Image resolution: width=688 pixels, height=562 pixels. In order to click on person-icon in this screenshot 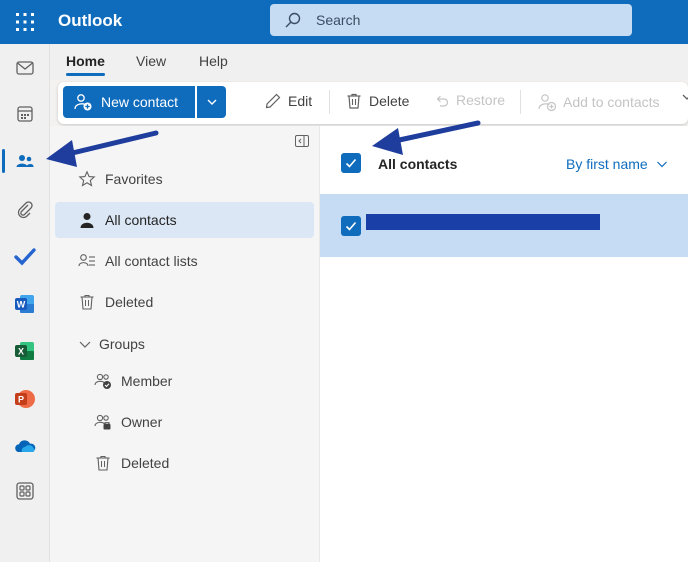, I will do `click(87, 220)`.